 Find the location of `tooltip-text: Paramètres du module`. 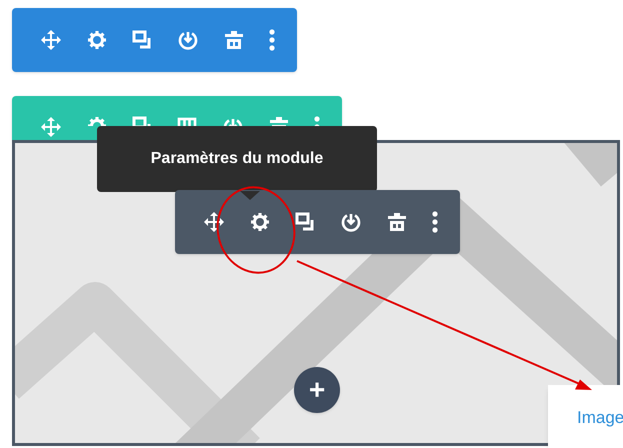

tooltip-text: Paramètres du module is located at coordinates (237, 159).